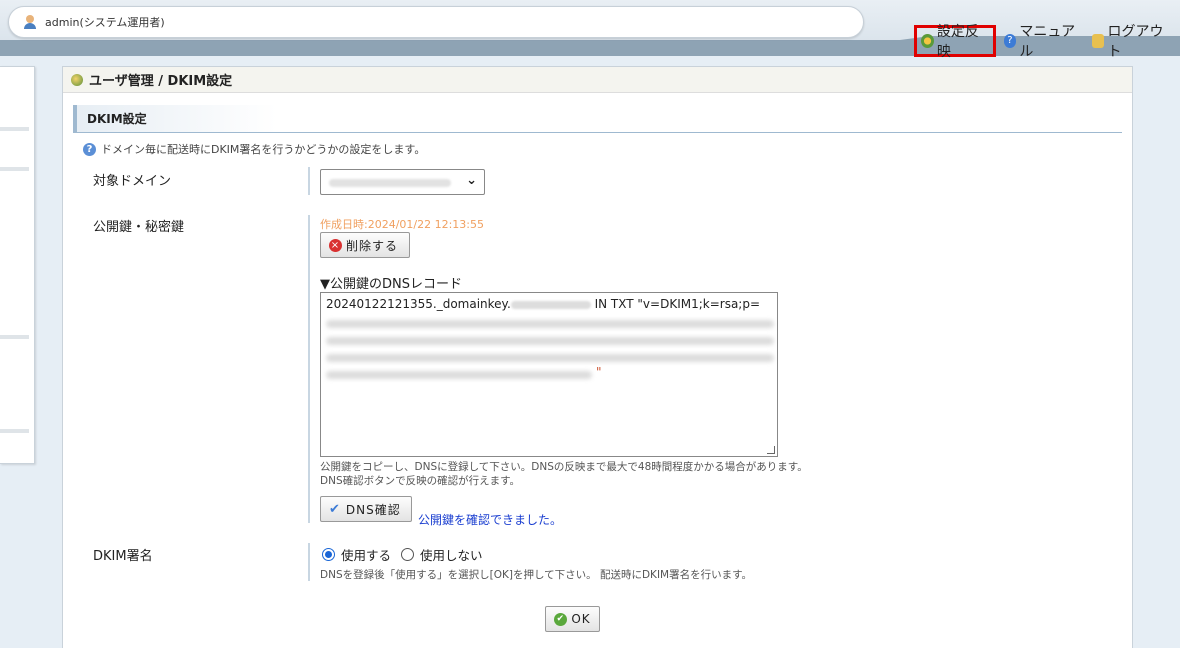 Image resolution: width=1180 pixels, height=648 pixels. What do you see at coordinates (105, 22) in the screenshot?
I see `user-name: admin(システム運用者)` at bounding box center [105, 22].